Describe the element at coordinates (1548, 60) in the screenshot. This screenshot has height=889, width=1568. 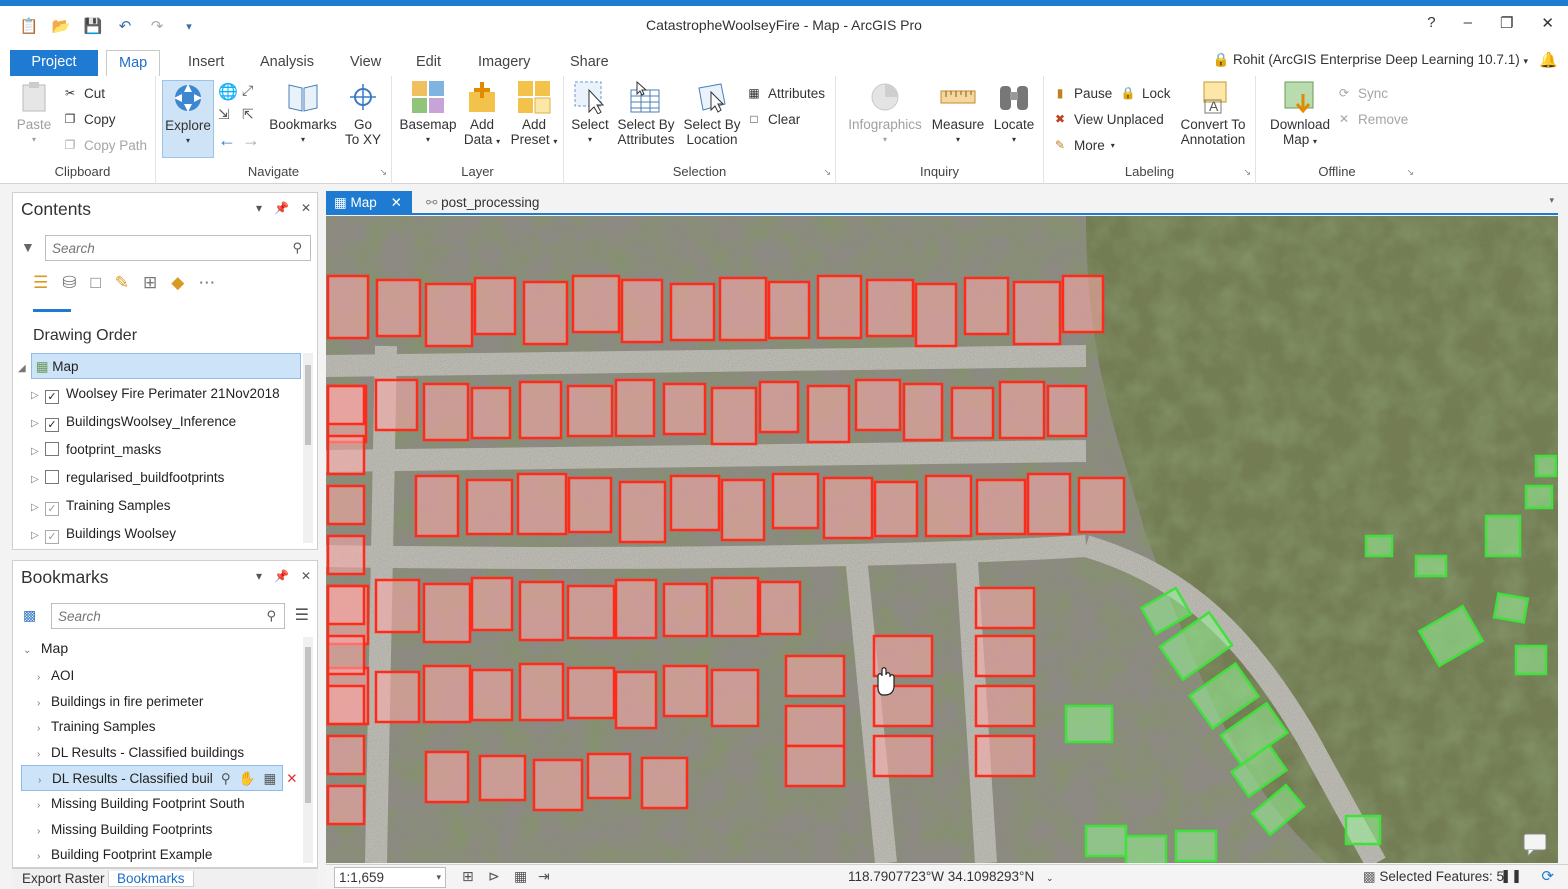
I see `notifications-icon: 🔔` at that location.